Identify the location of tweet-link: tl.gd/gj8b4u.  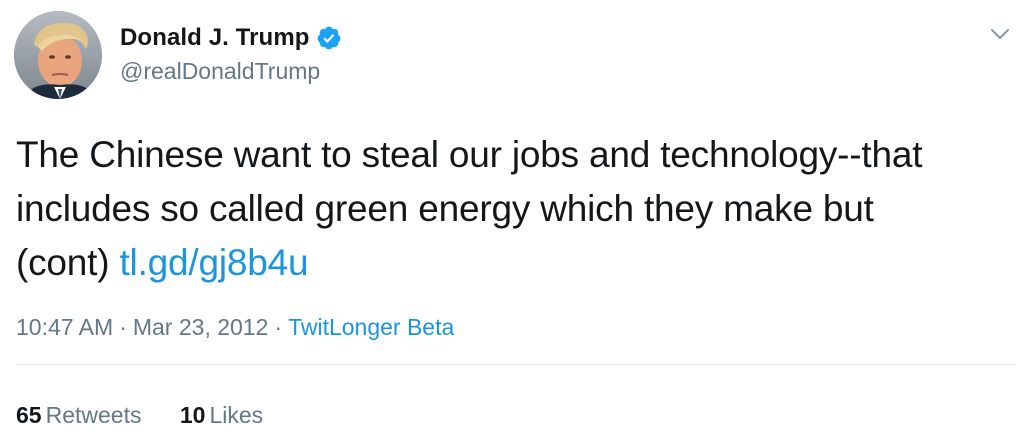
(213, 262).